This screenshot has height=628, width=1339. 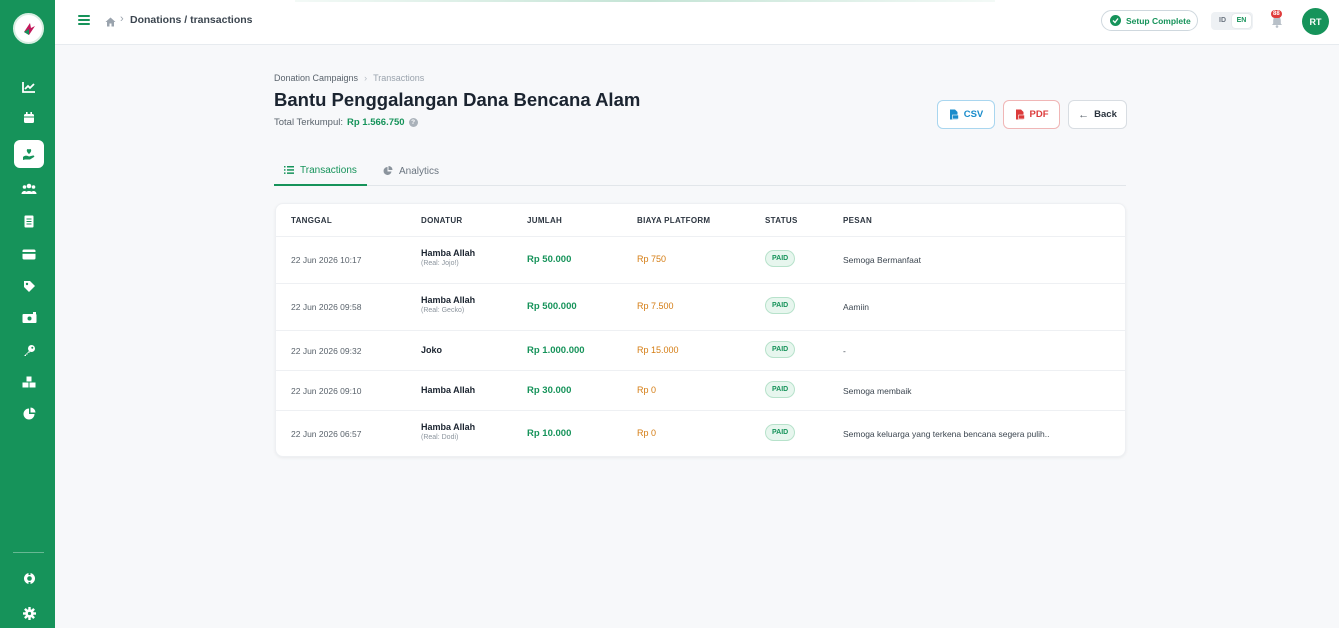 I want to click on donor-real-name: (Real: Gecko), so click(x=443, y=310).